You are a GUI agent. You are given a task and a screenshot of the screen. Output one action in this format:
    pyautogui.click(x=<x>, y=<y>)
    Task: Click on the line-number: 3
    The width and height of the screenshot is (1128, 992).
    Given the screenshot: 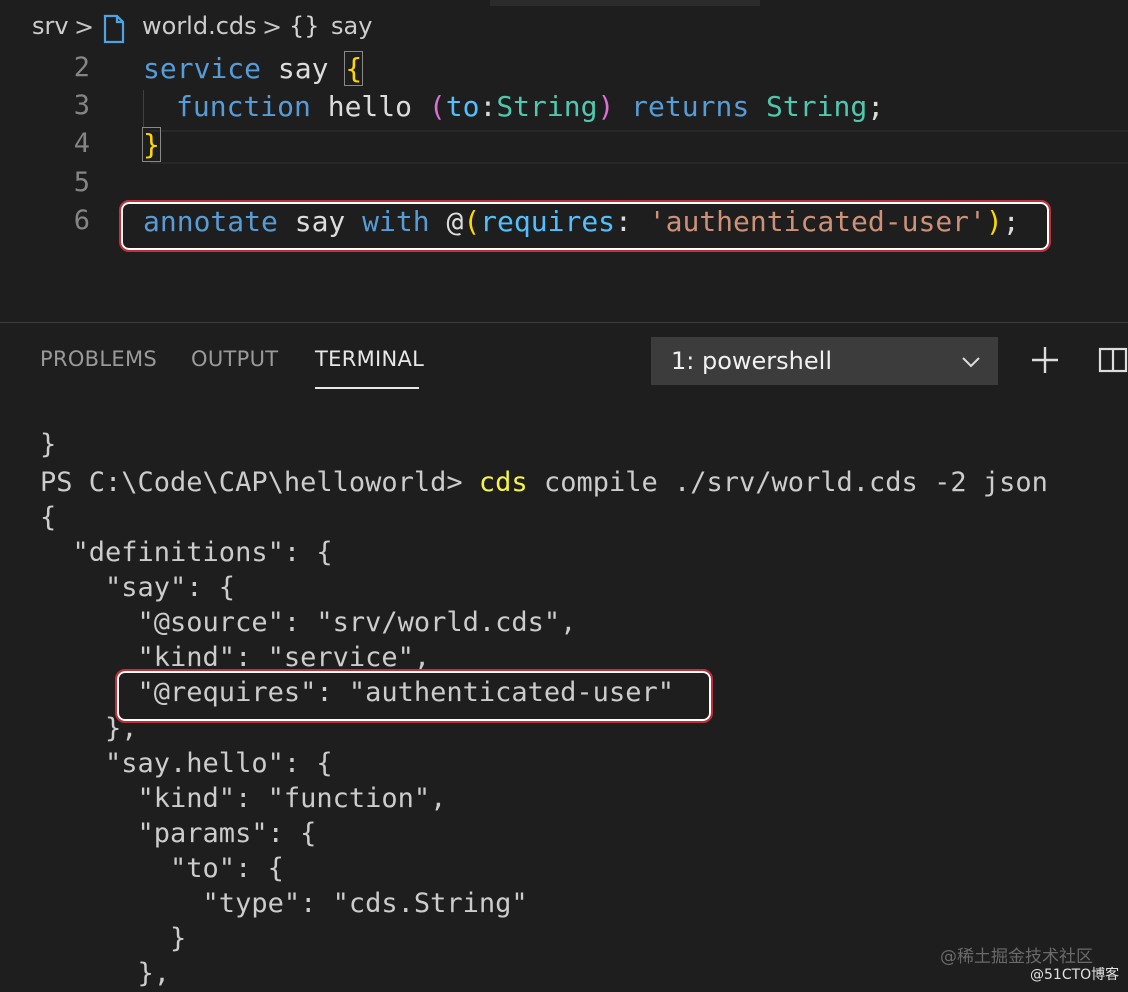 What is the action you would take?
    pyautogui.click(x=81, y=105)
    